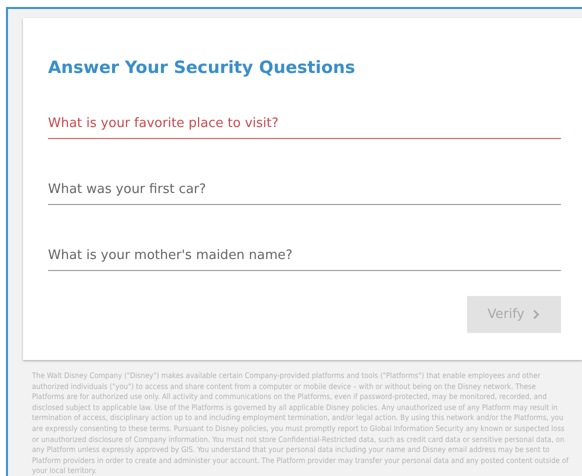 The height and width of the screenshot is (476, 582). I want to click on answer-field: What is your mother's maiden name?, so click(304, 256).